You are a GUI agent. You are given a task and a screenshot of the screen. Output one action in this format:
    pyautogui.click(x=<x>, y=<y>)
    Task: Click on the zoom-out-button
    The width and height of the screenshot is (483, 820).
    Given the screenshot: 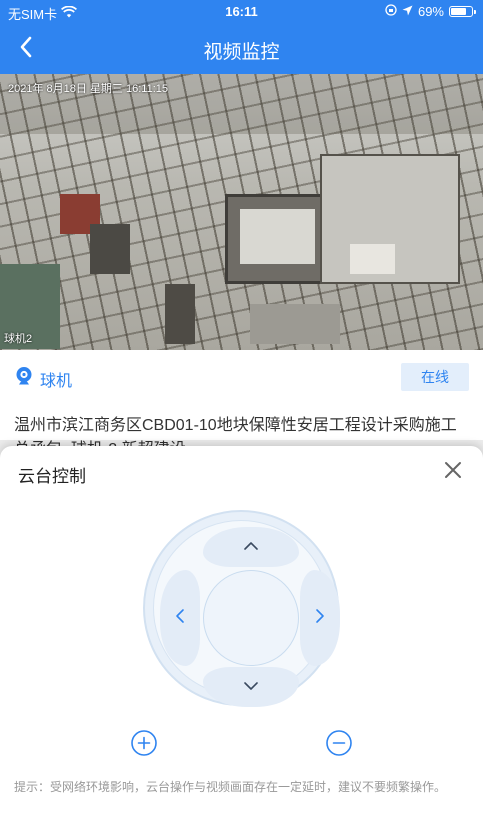 What is the action you would take?
    pyautogui.click(x=339, y=745)
    